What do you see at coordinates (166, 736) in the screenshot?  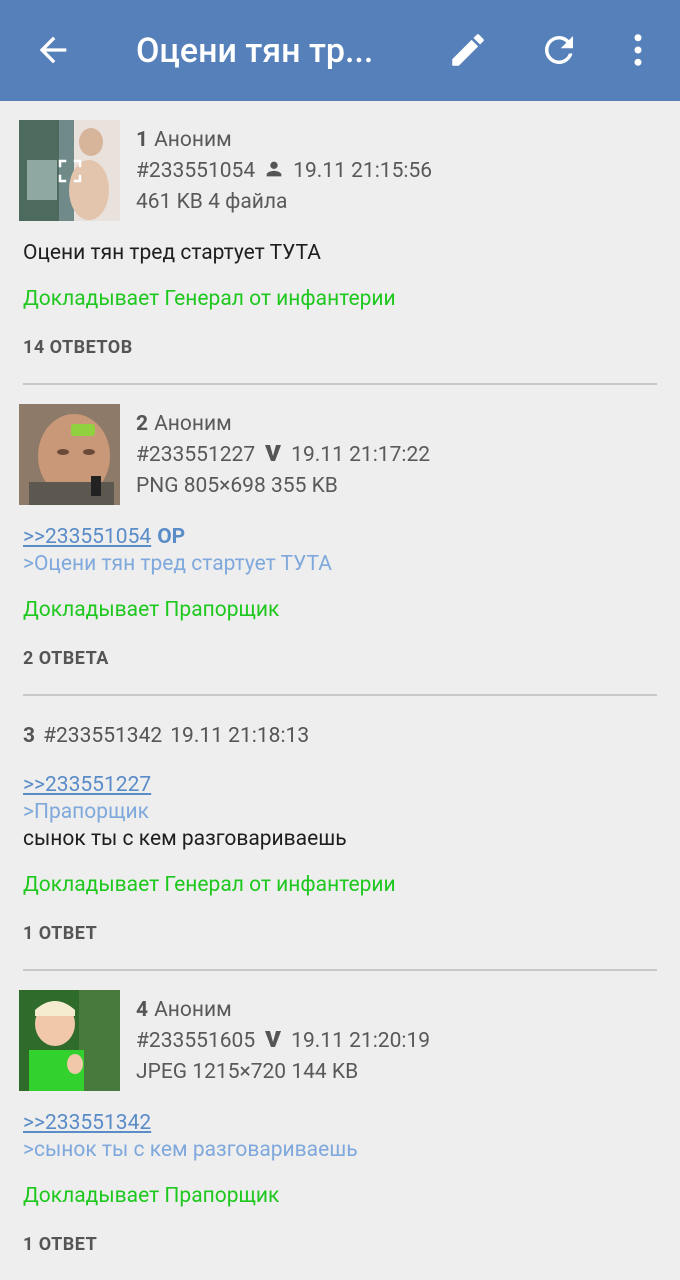 I see `post-meta: 3 #233551342 19.11 21:18:13` at bounding box center [166, 736].